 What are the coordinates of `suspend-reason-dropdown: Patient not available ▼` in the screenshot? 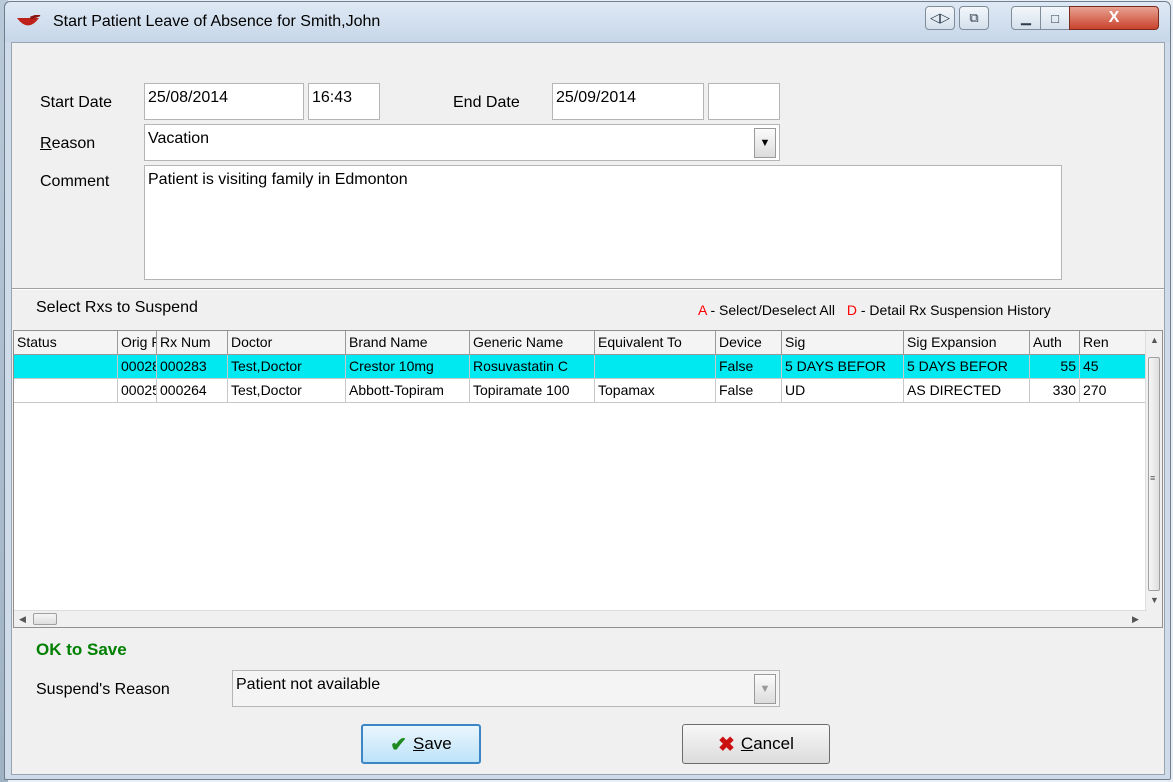 It's located at (506, 688).